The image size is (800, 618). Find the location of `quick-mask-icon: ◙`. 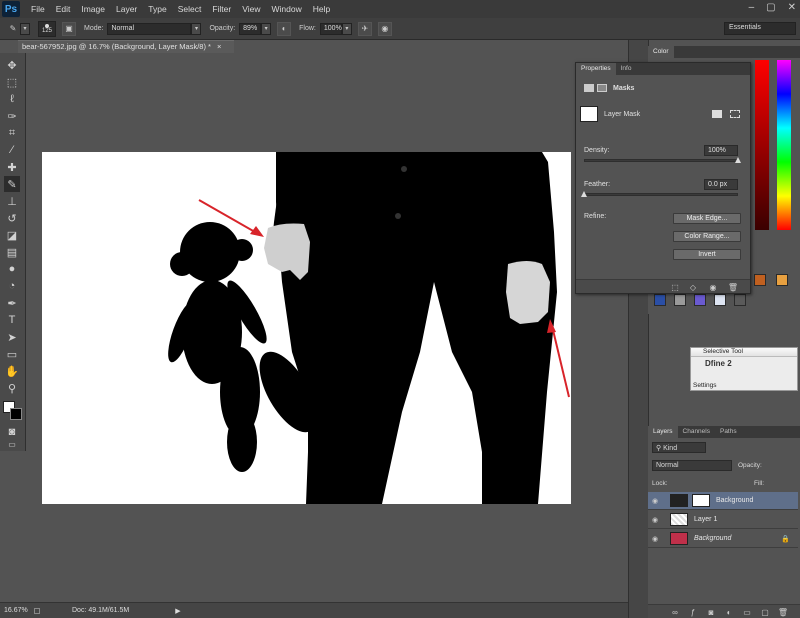

quick-mask-icon: ◙ is located at coordinates (12, 432).